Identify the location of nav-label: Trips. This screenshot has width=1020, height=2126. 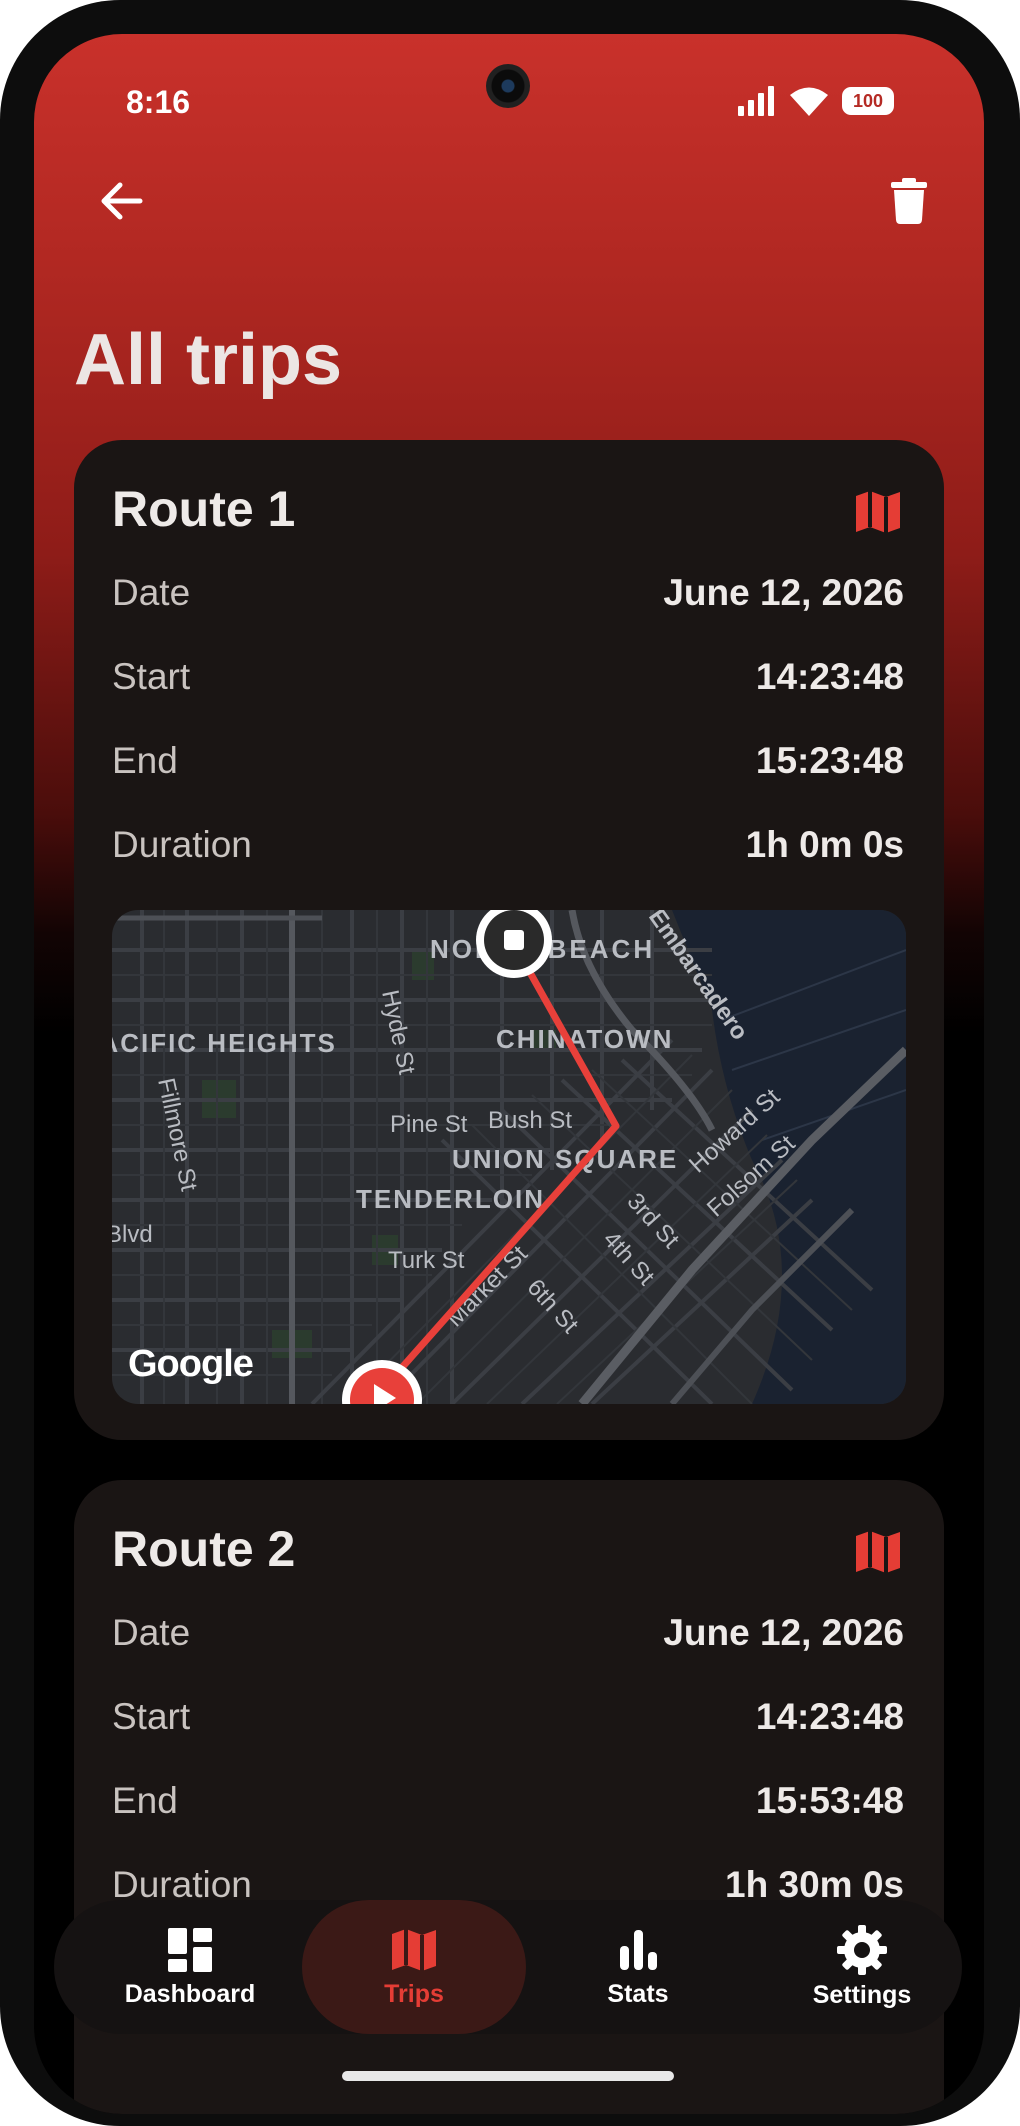
(414, 1993).